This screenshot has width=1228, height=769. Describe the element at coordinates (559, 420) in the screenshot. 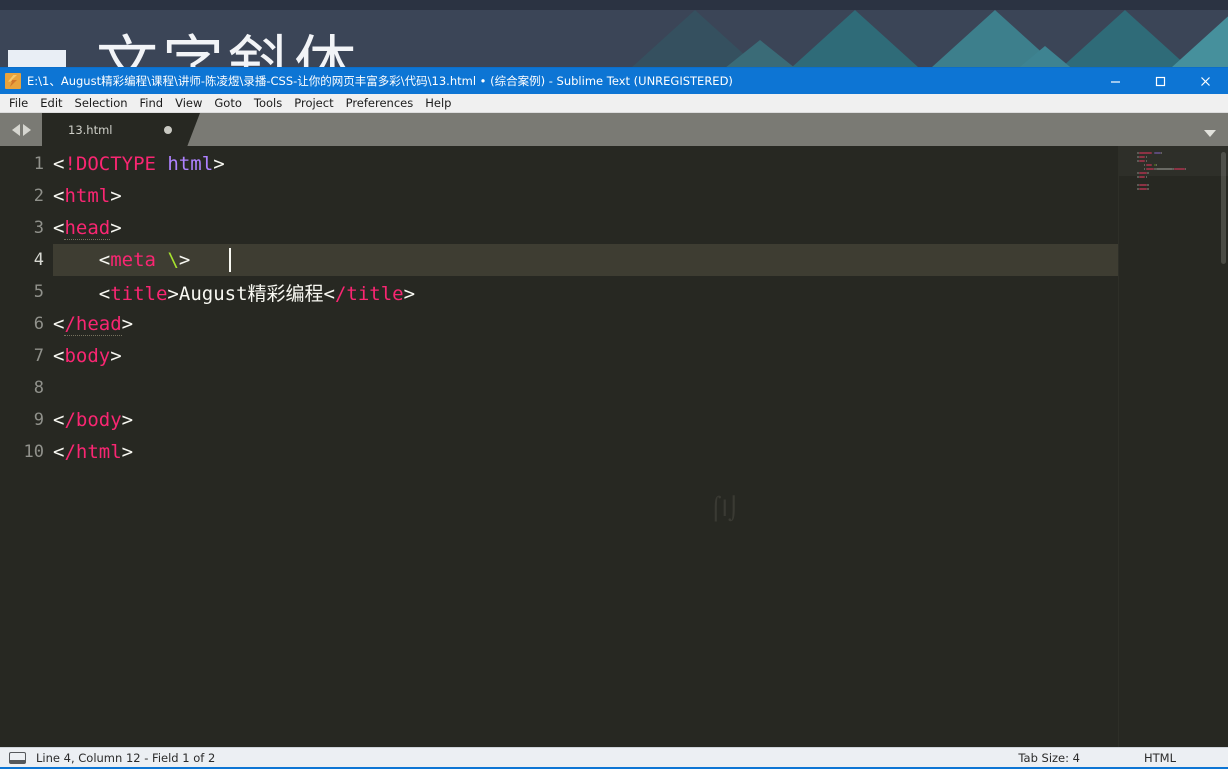

I see `code-line-9: 9 </body>` at that location.